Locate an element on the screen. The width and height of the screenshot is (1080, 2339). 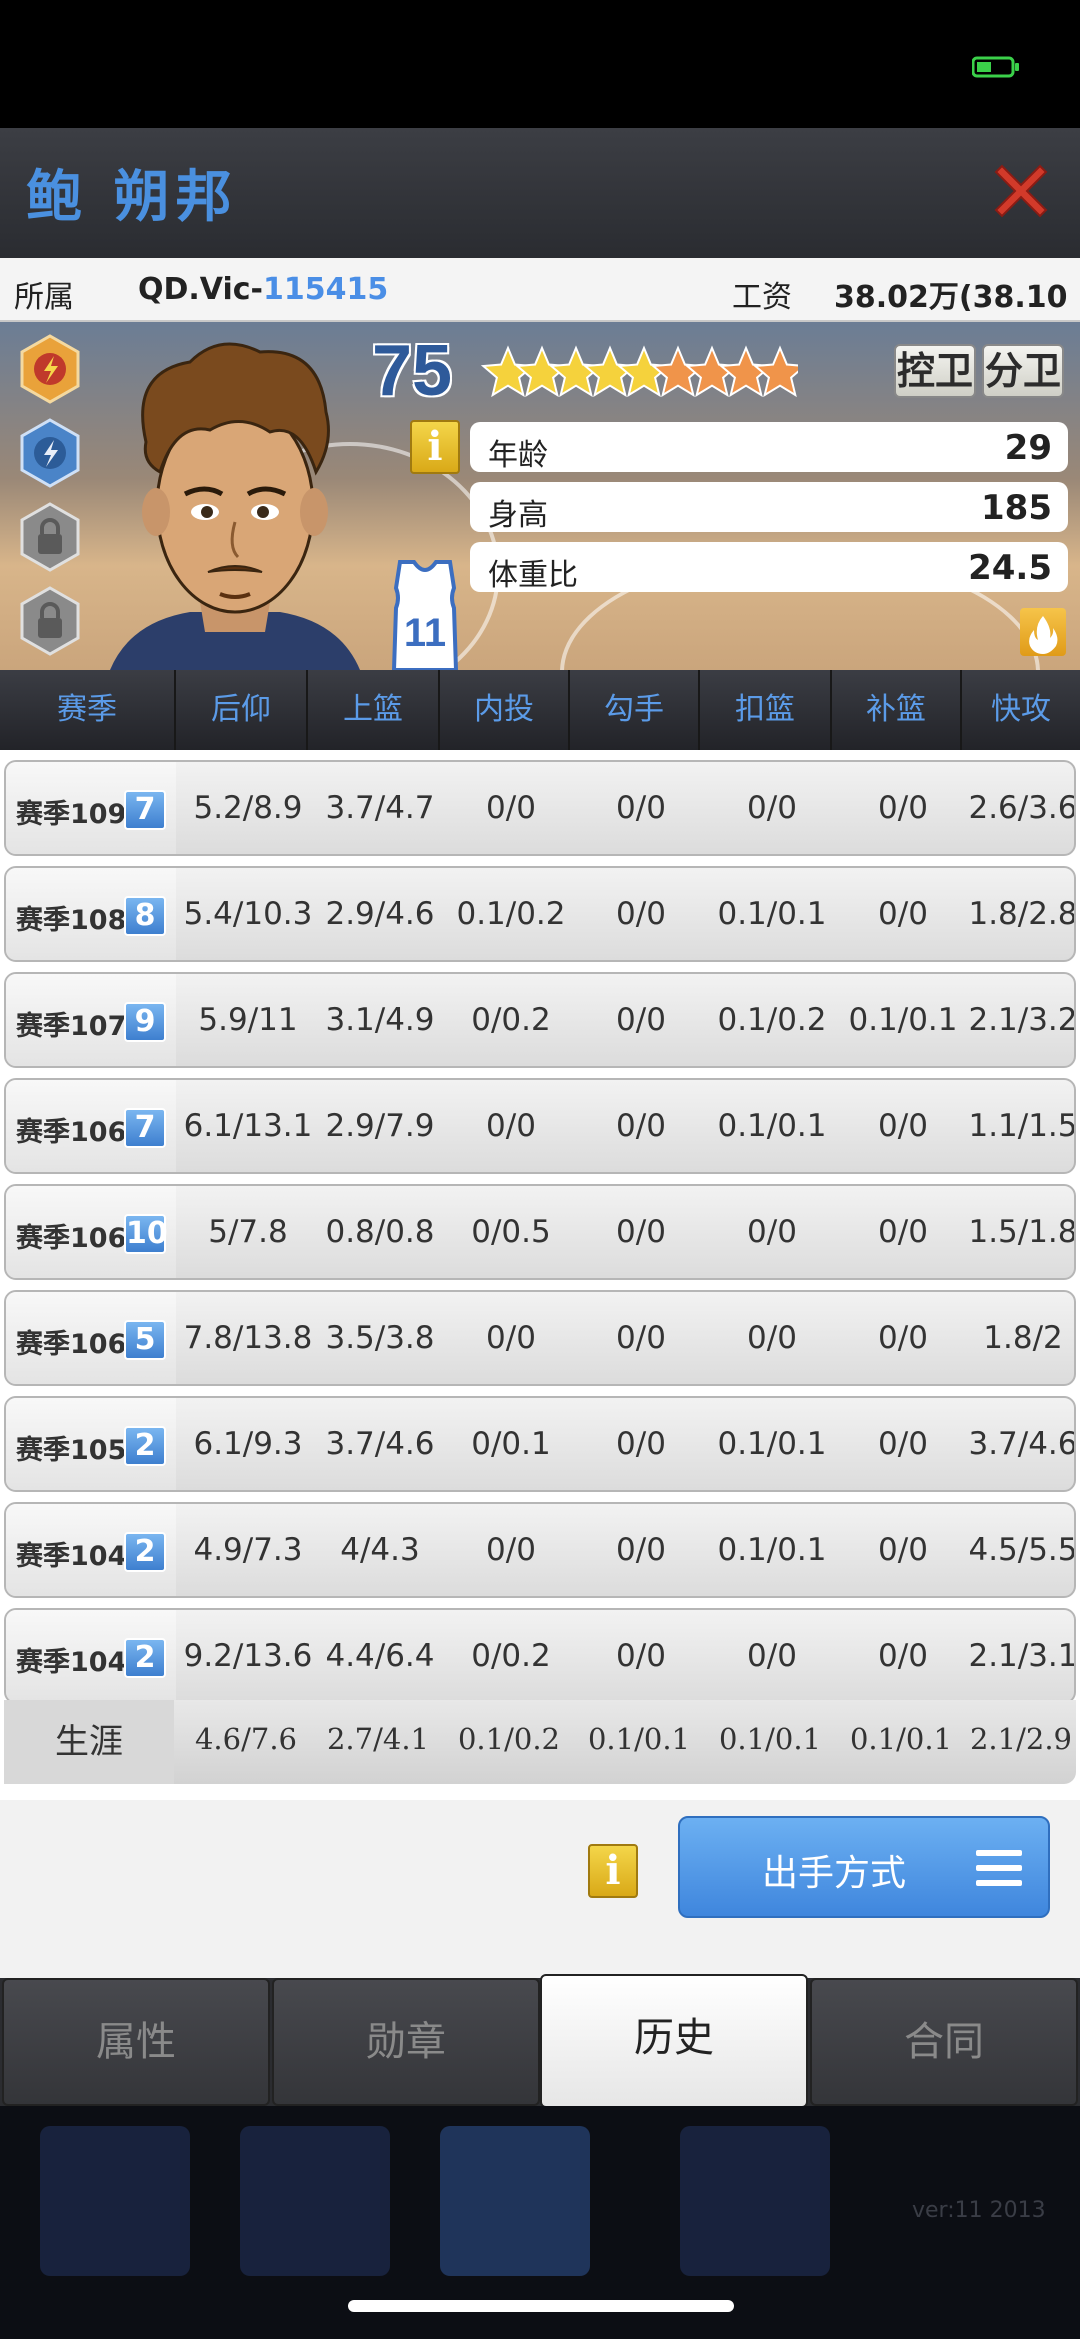
attr-label: 年龄 is located at coordinates (518, 455).